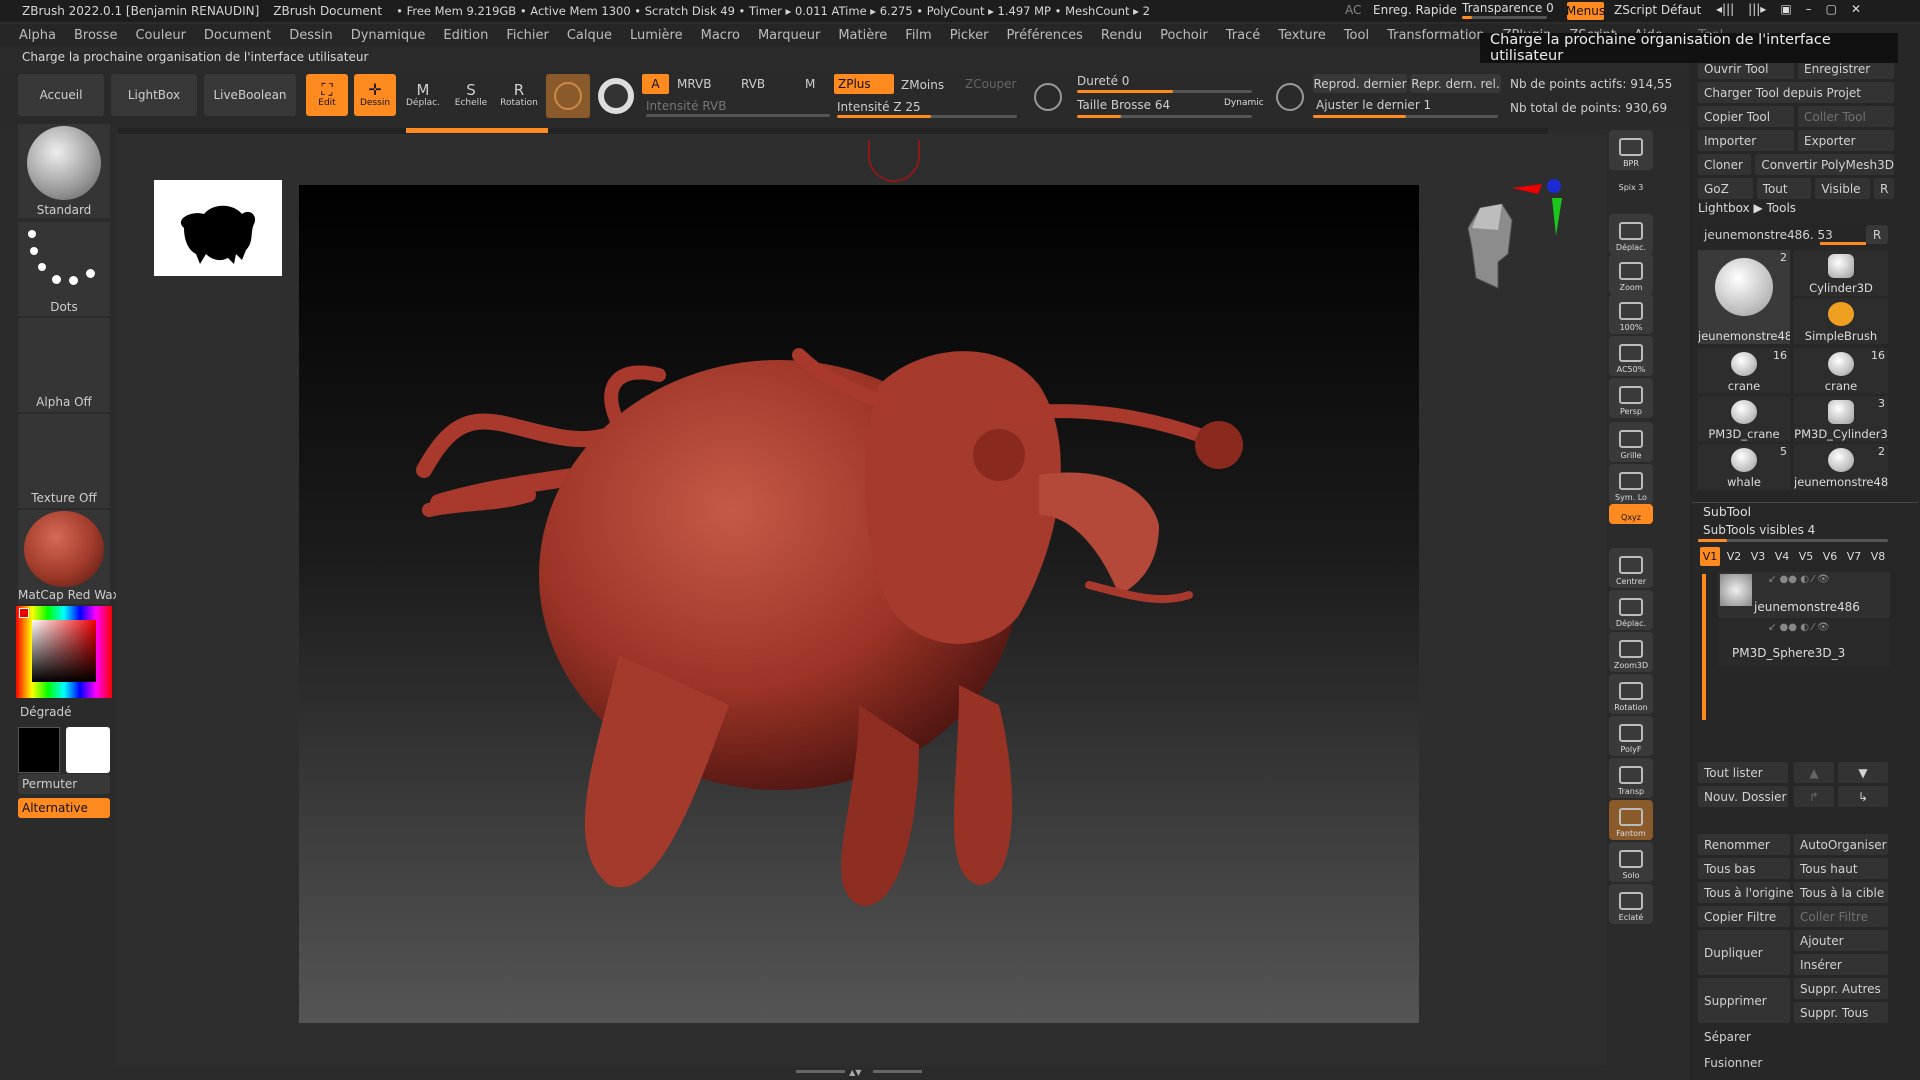 The image size is (1920, 1080). Describe the element at coordinates (1302, 35) in the screenshot. I see `menu-texture: Texture` at that location.